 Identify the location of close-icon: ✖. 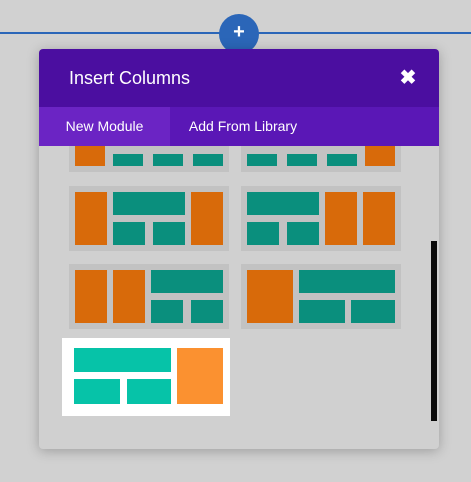
(408, 78).